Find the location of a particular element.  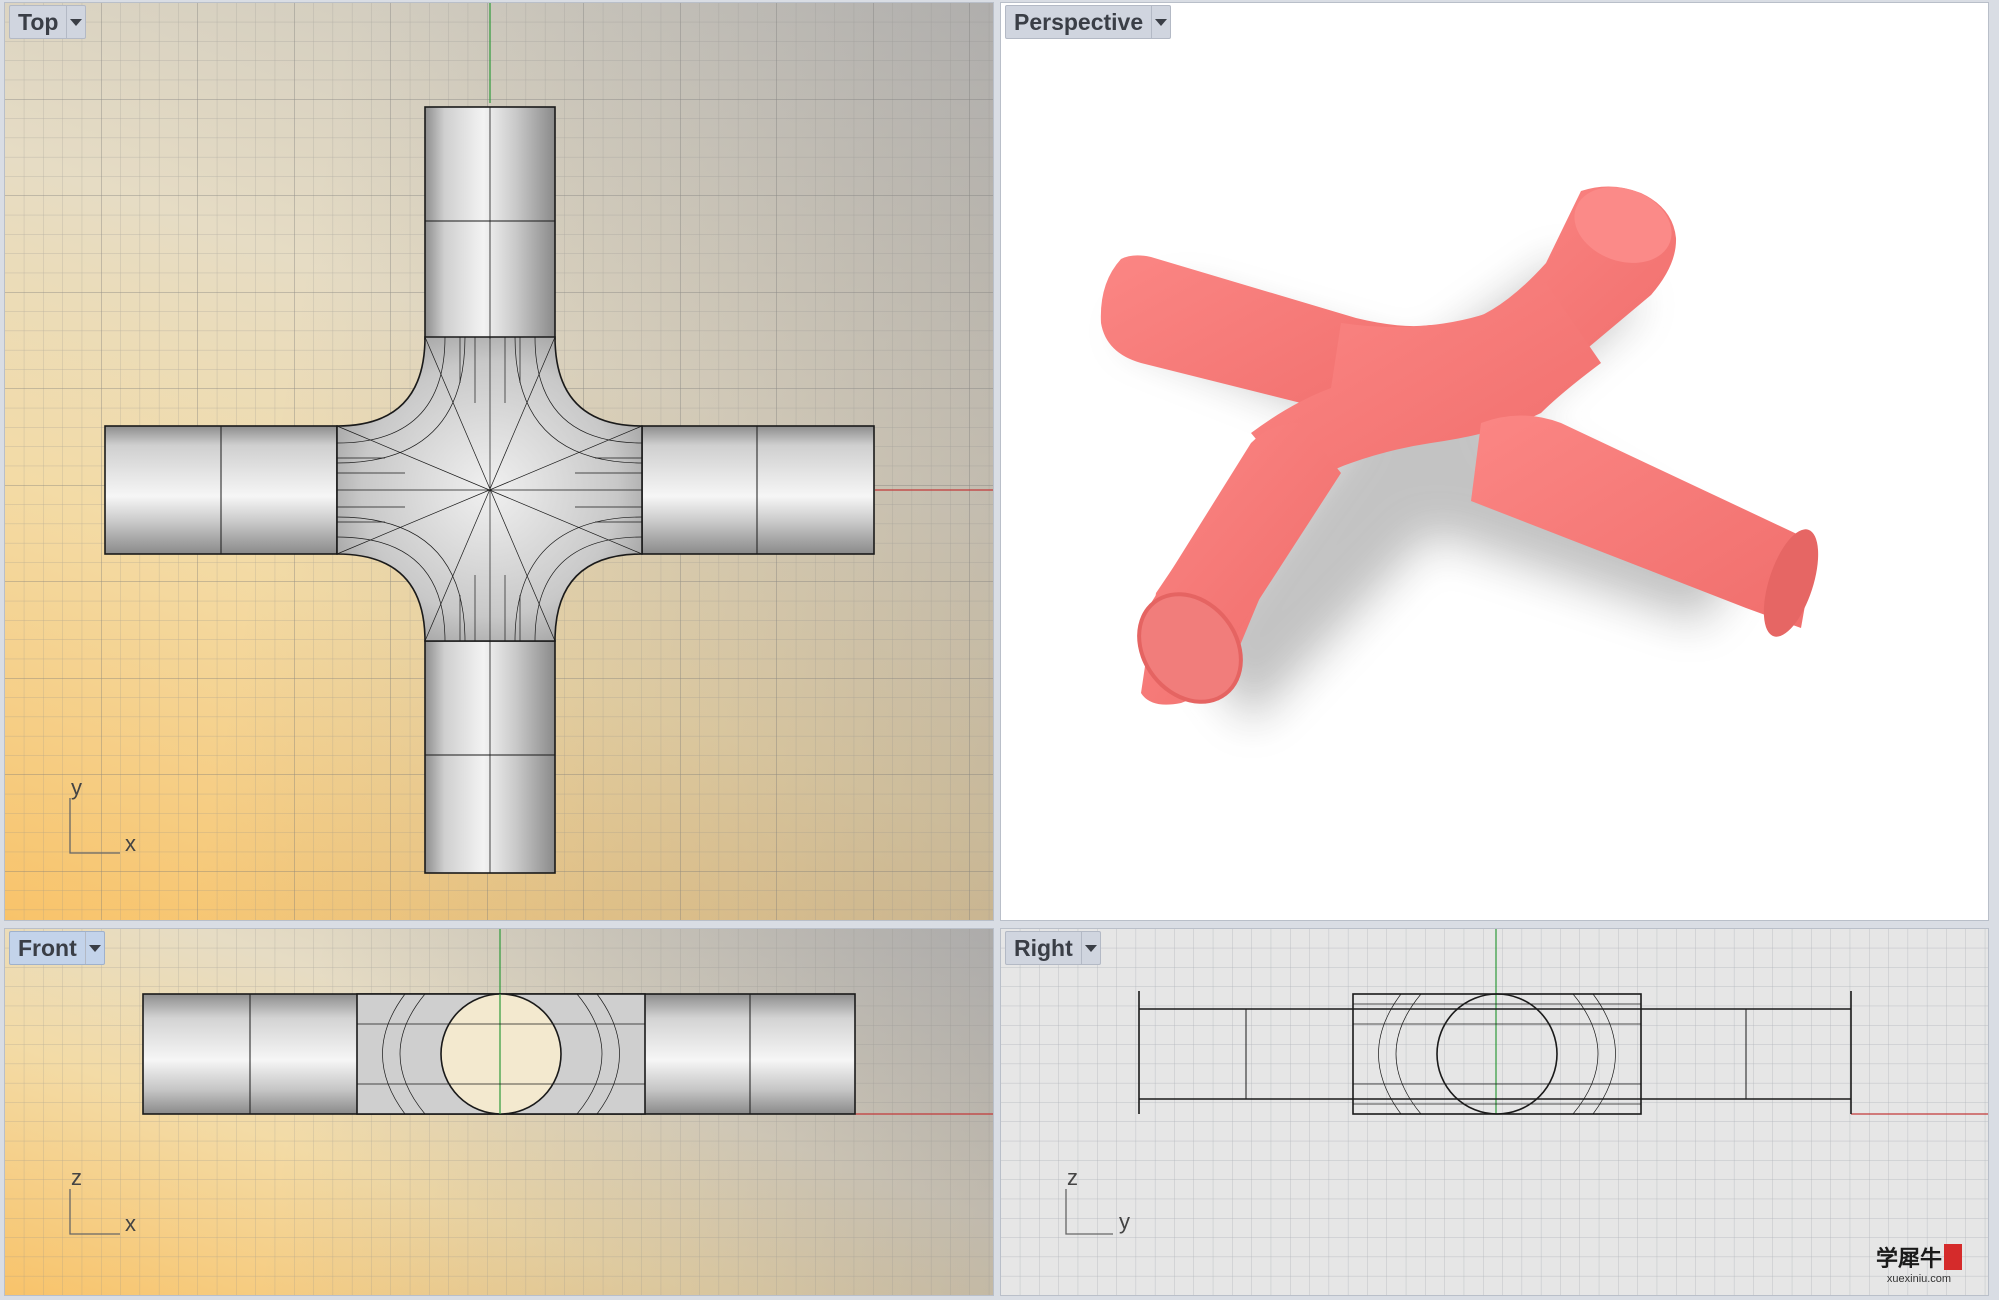

seal-icon is located at coordinates (1953, 1257).